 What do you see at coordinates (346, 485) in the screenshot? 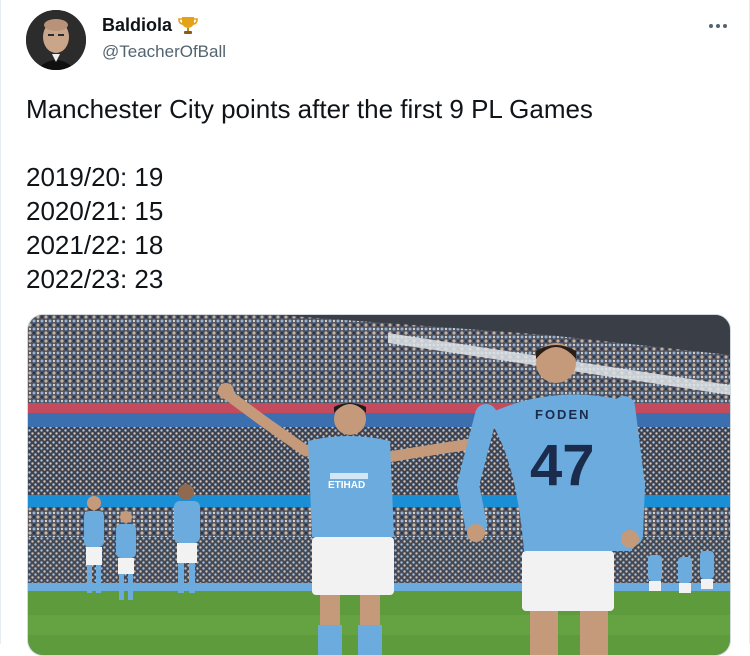
I see `shirt-sponsor: ETIHAD` at bounding box center [346, 485].